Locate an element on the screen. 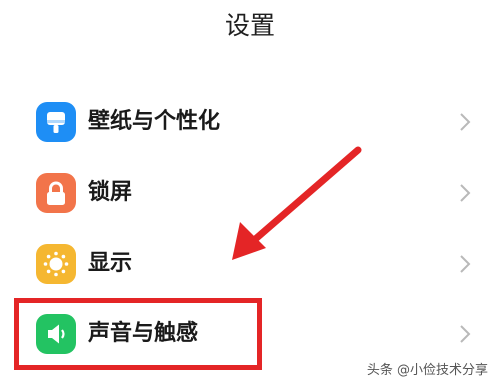 The image size is (500, 386). settings-item-label: 壁纸与个性化 is located at coordinates (154, 121).